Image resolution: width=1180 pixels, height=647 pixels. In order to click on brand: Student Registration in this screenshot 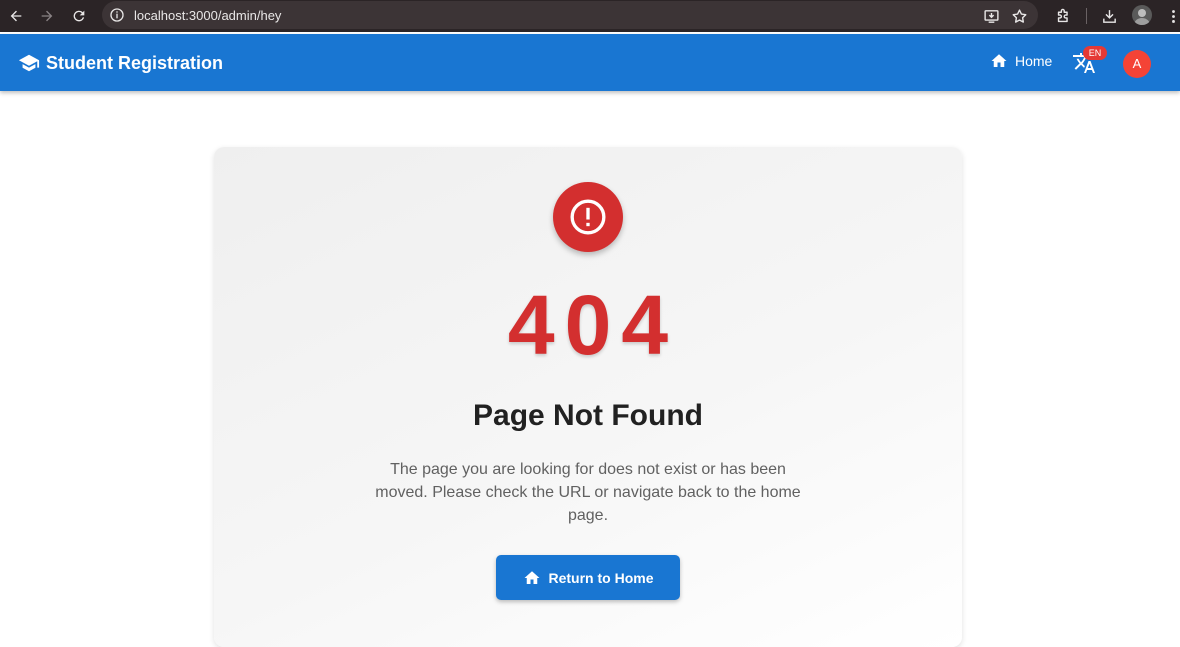, I will do `click(120, 63)`.